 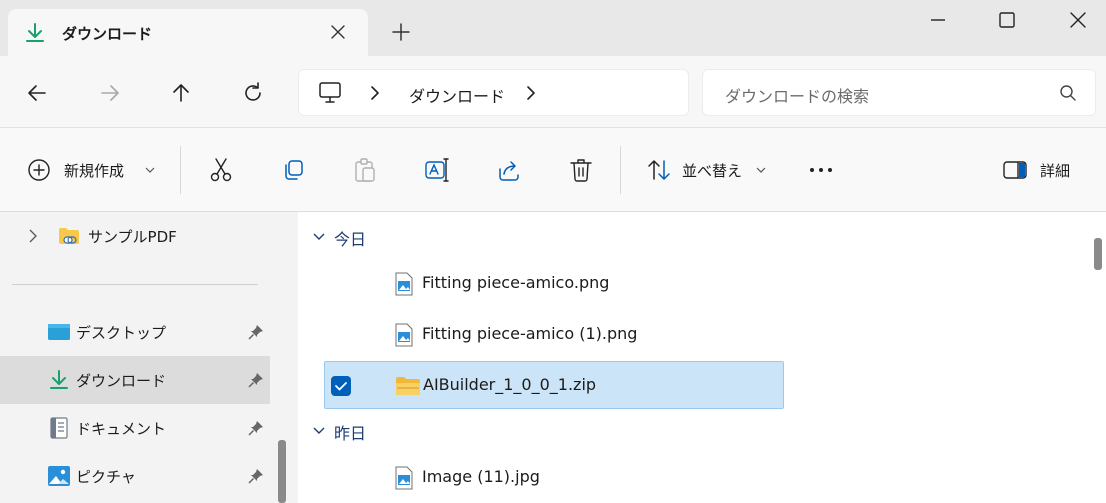 I want to click on search-input: ダウンロードの検索, so click(x=797, y=95).